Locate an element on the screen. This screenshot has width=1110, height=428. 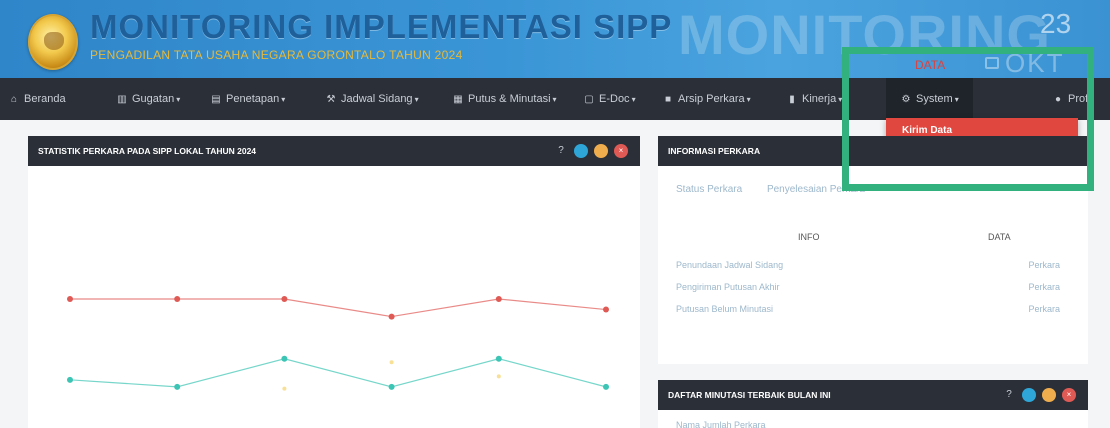
gavel-icon: ⚒ is located at coordinates (331, 99).